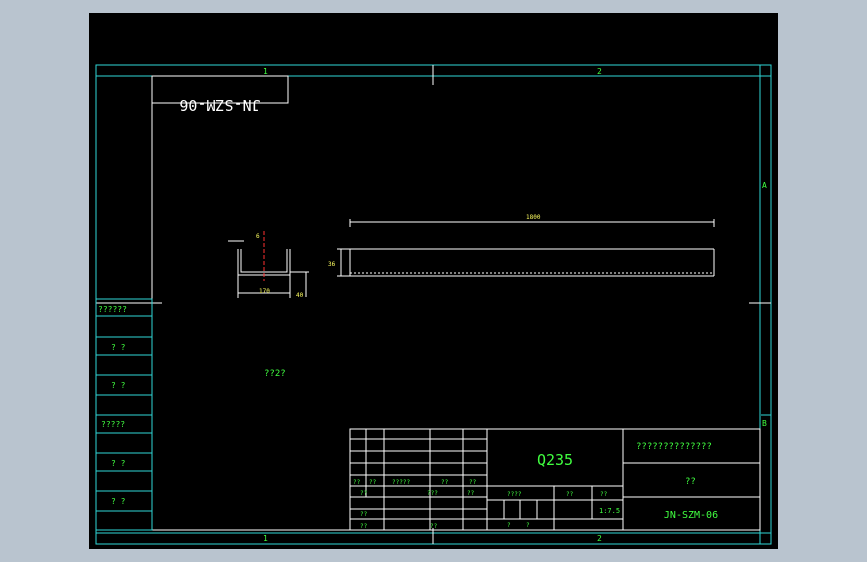 This screenshot has width=867, height=562. Describe the element at coordinates (219, 105) in the screenshot. I see `mirrored-drawing-code: JN-SZM-06` at that location.